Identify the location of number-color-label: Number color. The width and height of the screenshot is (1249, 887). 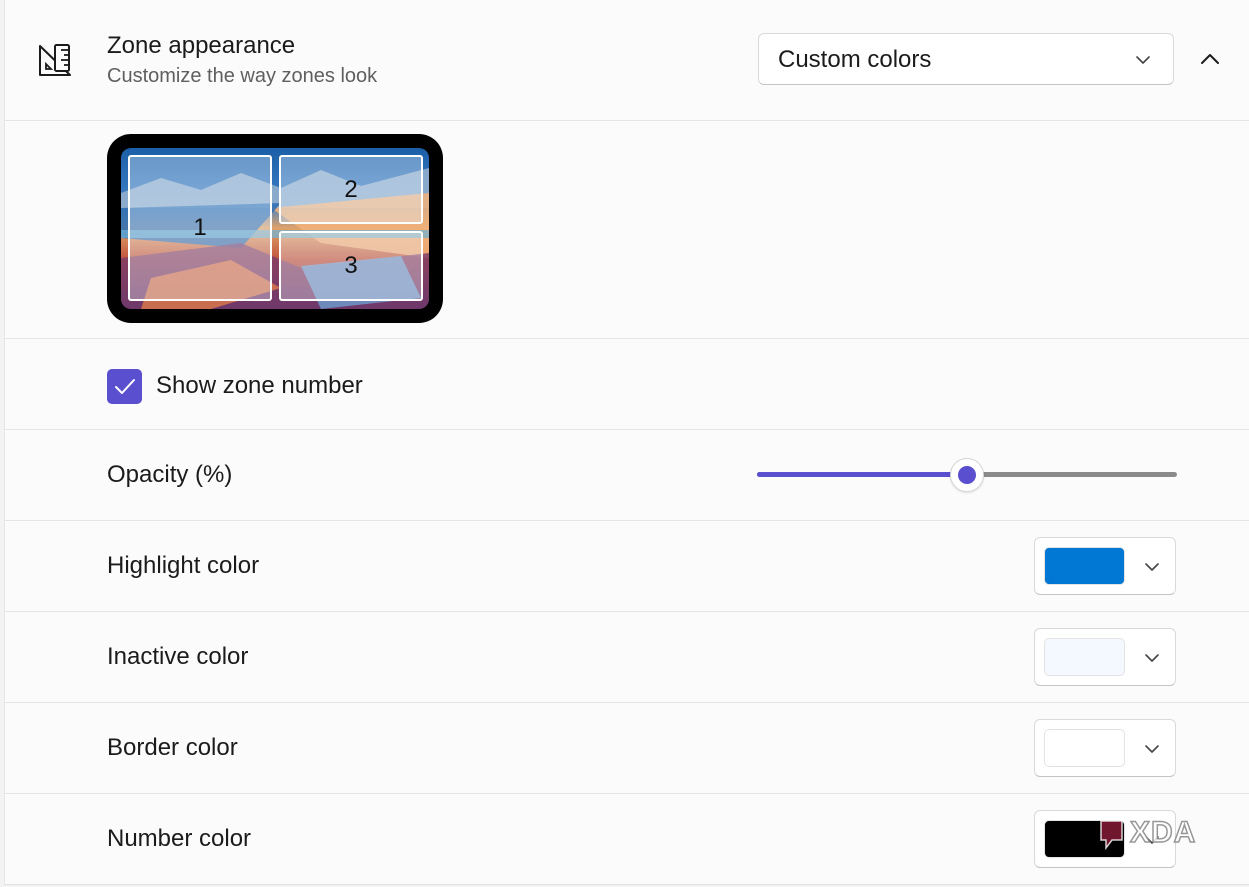
(179, 838).